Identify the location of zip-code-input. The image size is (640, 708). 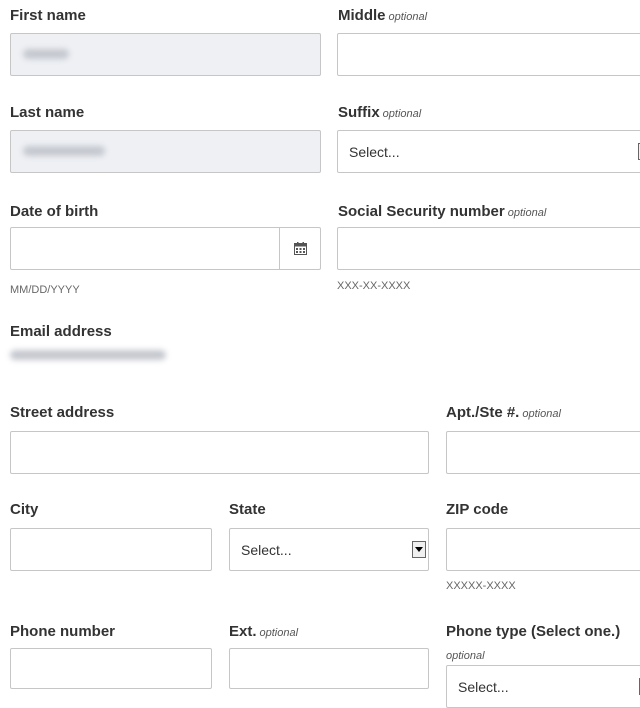
(543, 549).